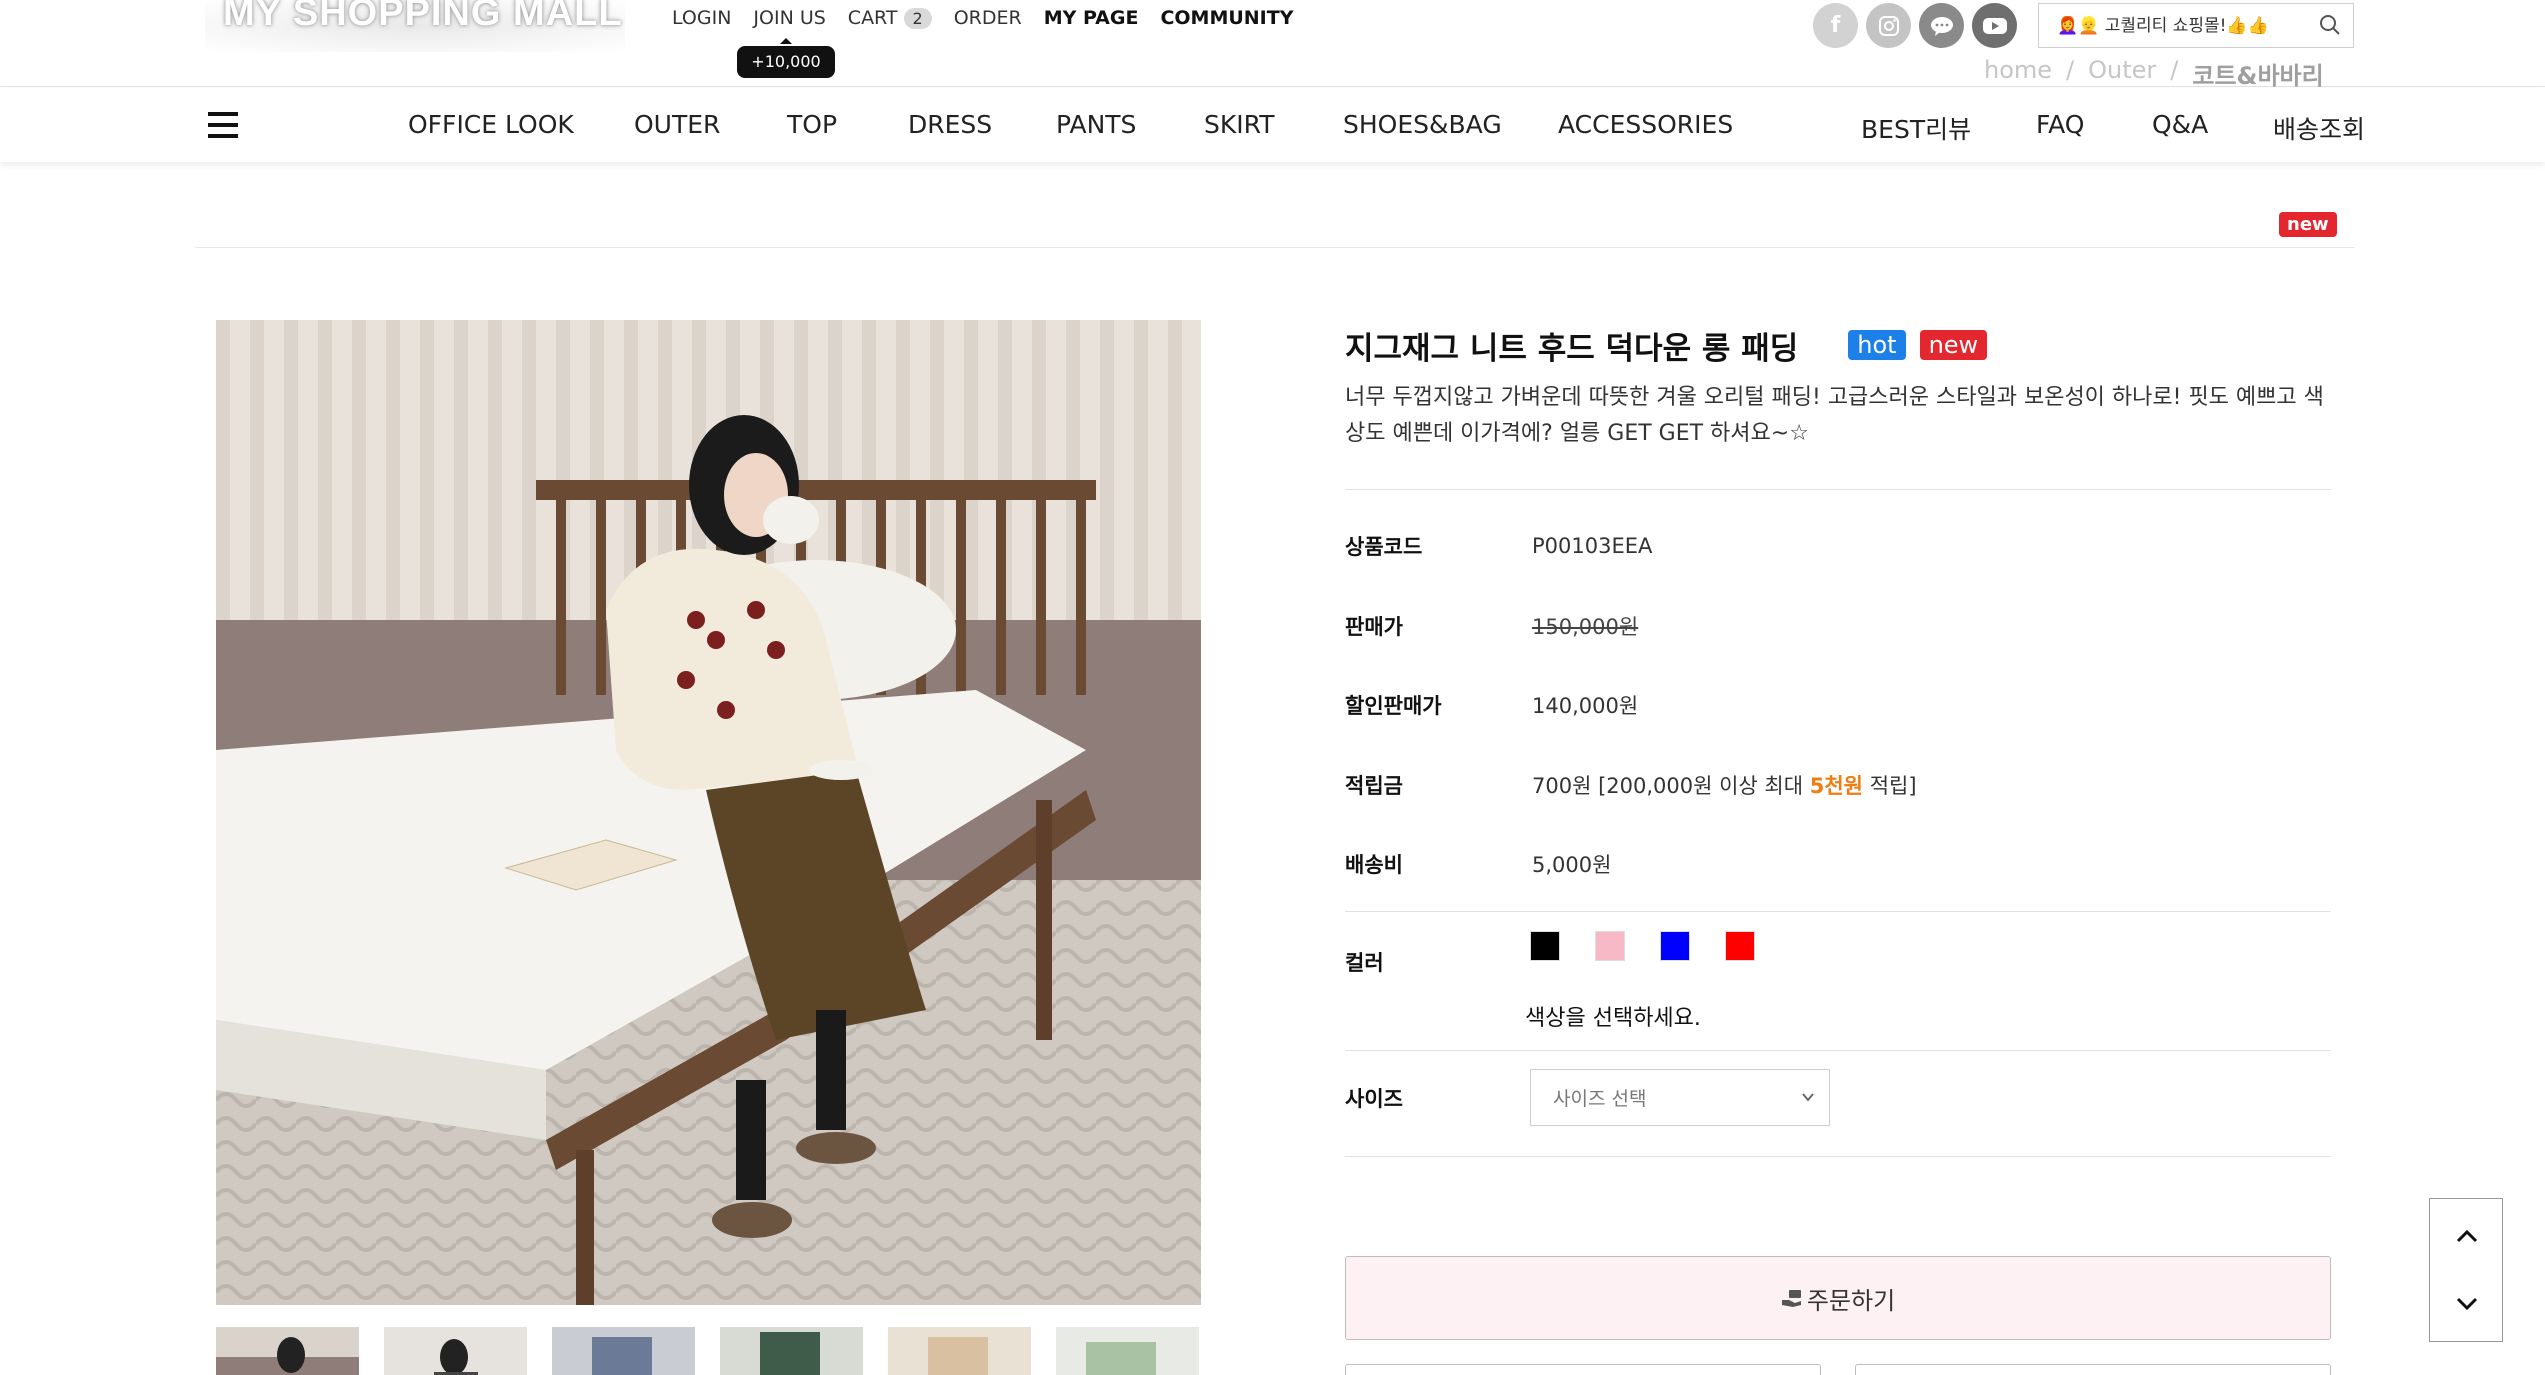  What do you see at coordinates (950, 124) in the screenshot?
I see `nav-dress: DRESS` at bounding box center [950, 124].